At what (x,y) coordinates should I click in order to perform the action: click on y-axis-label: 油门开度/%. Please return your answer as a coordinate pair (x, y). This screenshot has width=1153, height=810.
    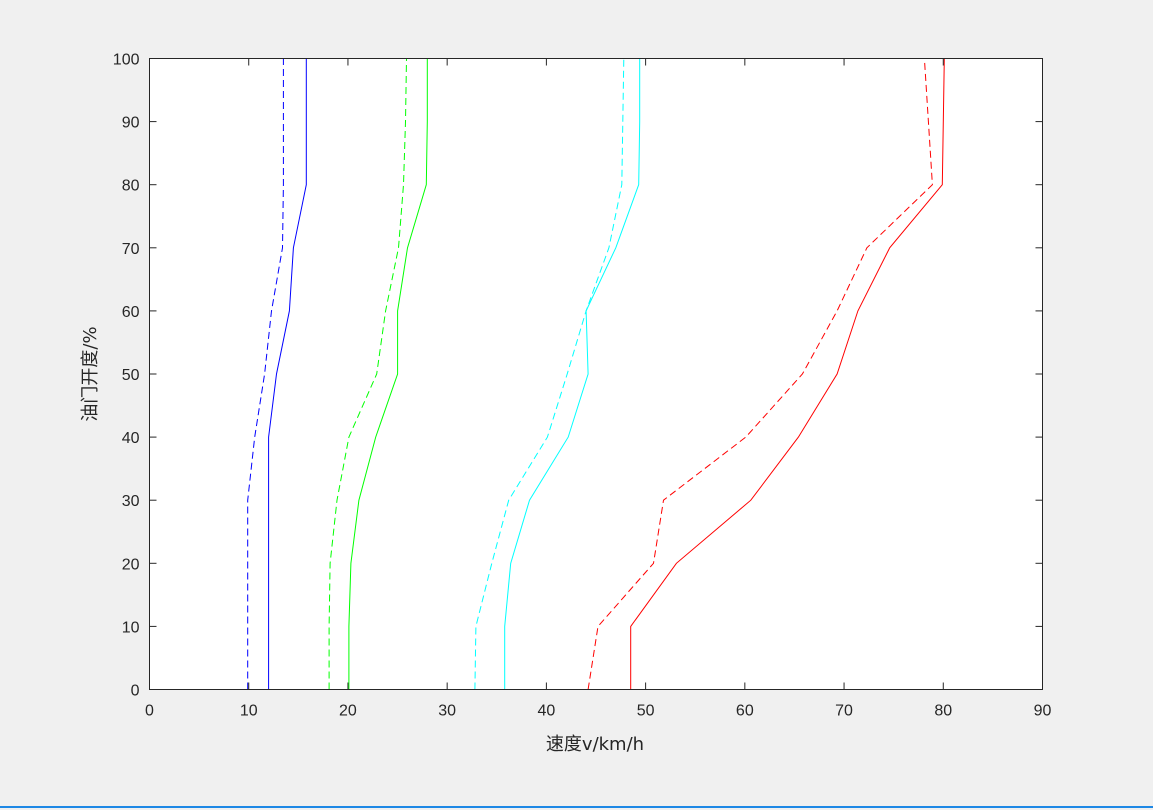
    Looking at the image, I should click on (90, 373).